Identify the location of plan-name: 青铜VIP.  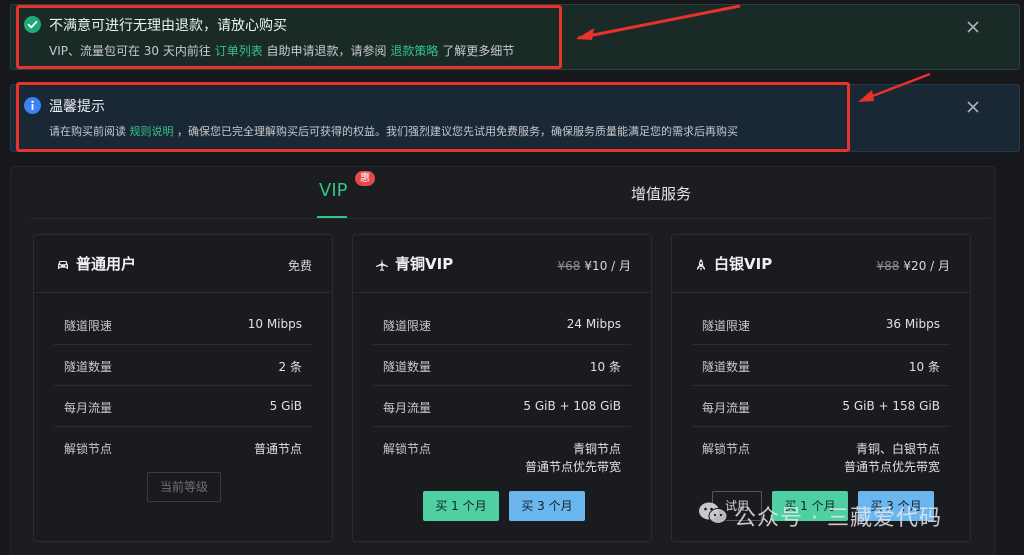
(424, 264).